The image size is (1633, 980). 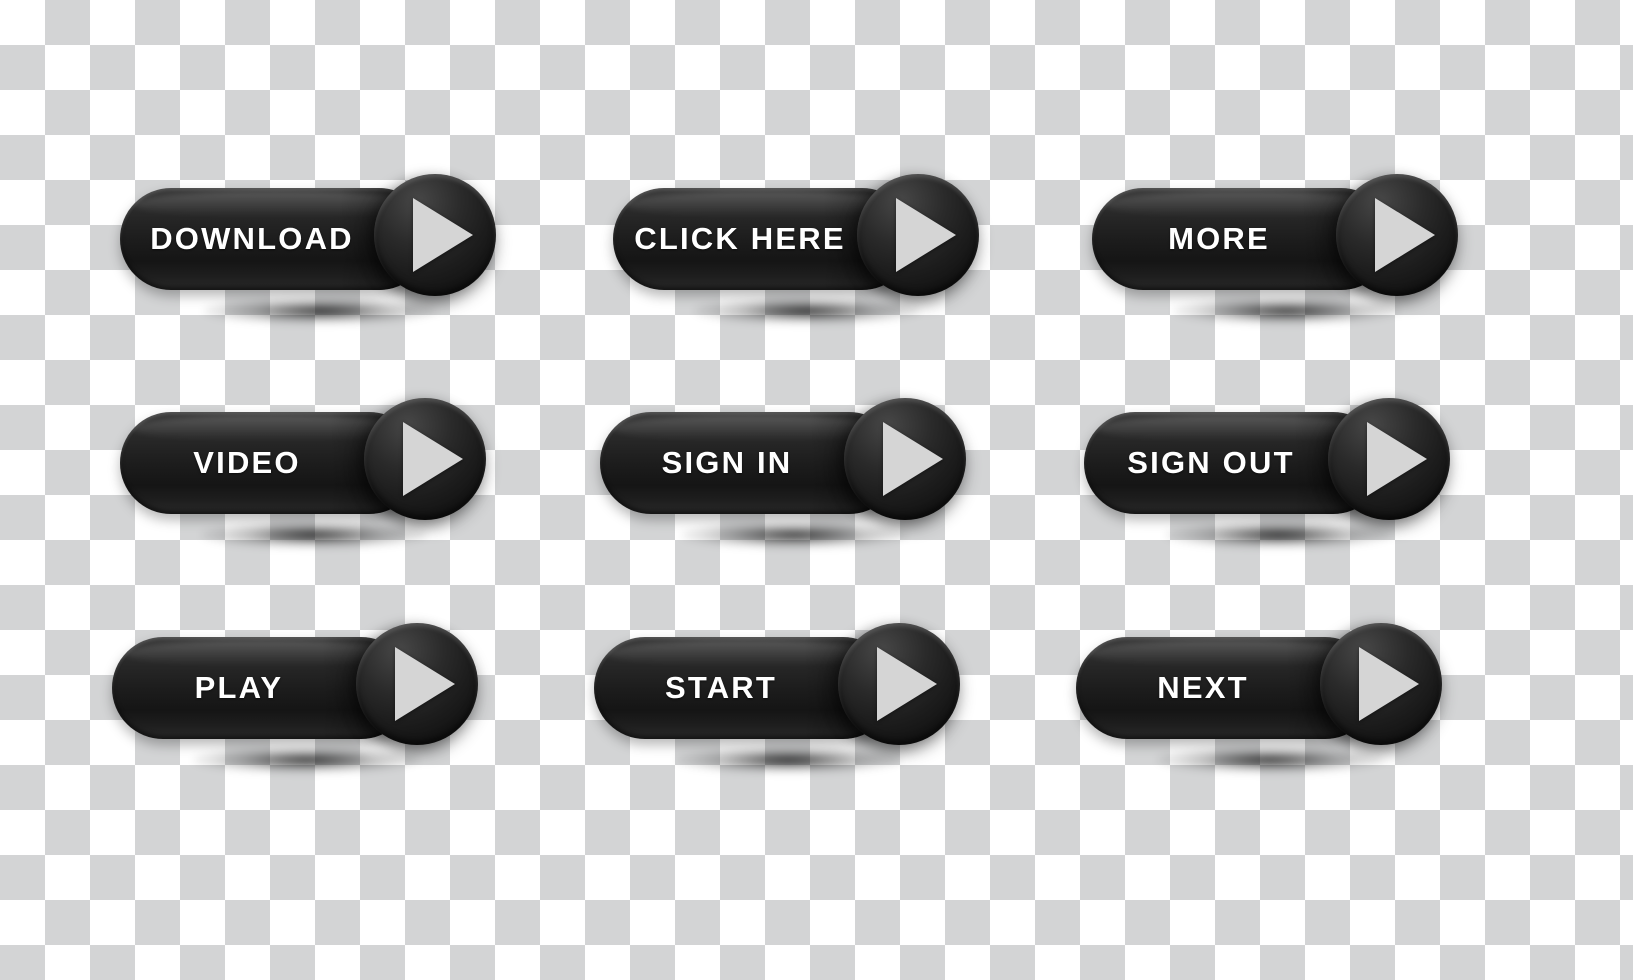 What do you see at coordinates (783, 473) in the screenshot?
I see `action-button: SIGN IN` at bounding box center [783, 473].